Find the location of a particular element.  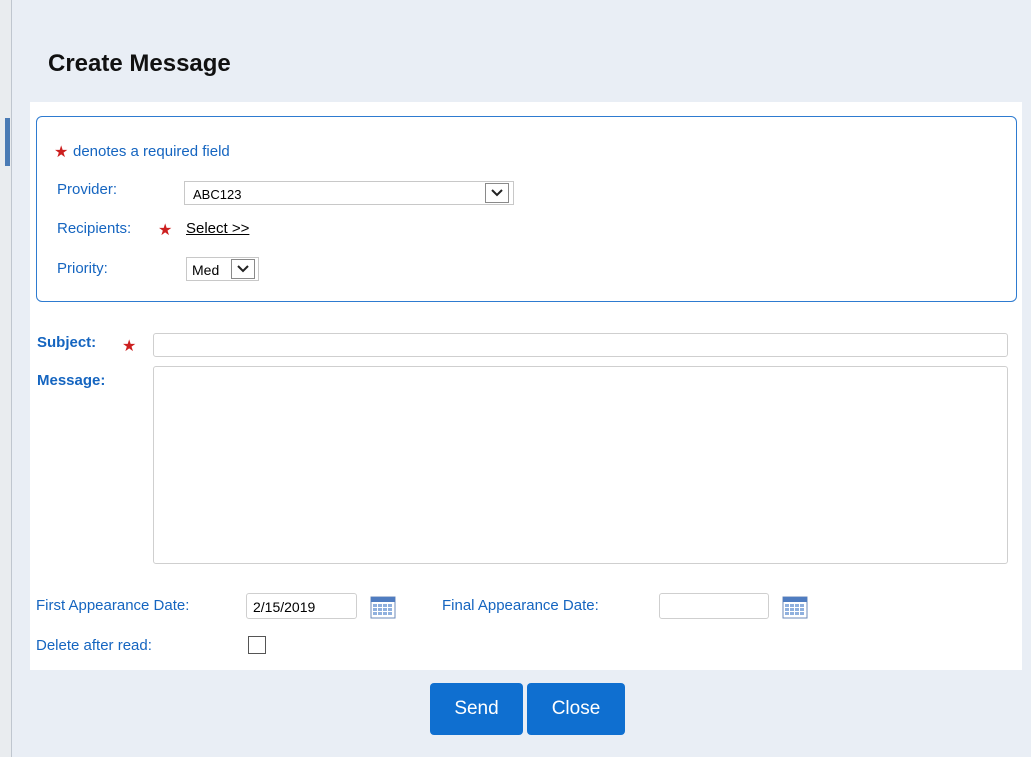

delete-after-read-label: Delete after read: is located at coordinates (94, 645).